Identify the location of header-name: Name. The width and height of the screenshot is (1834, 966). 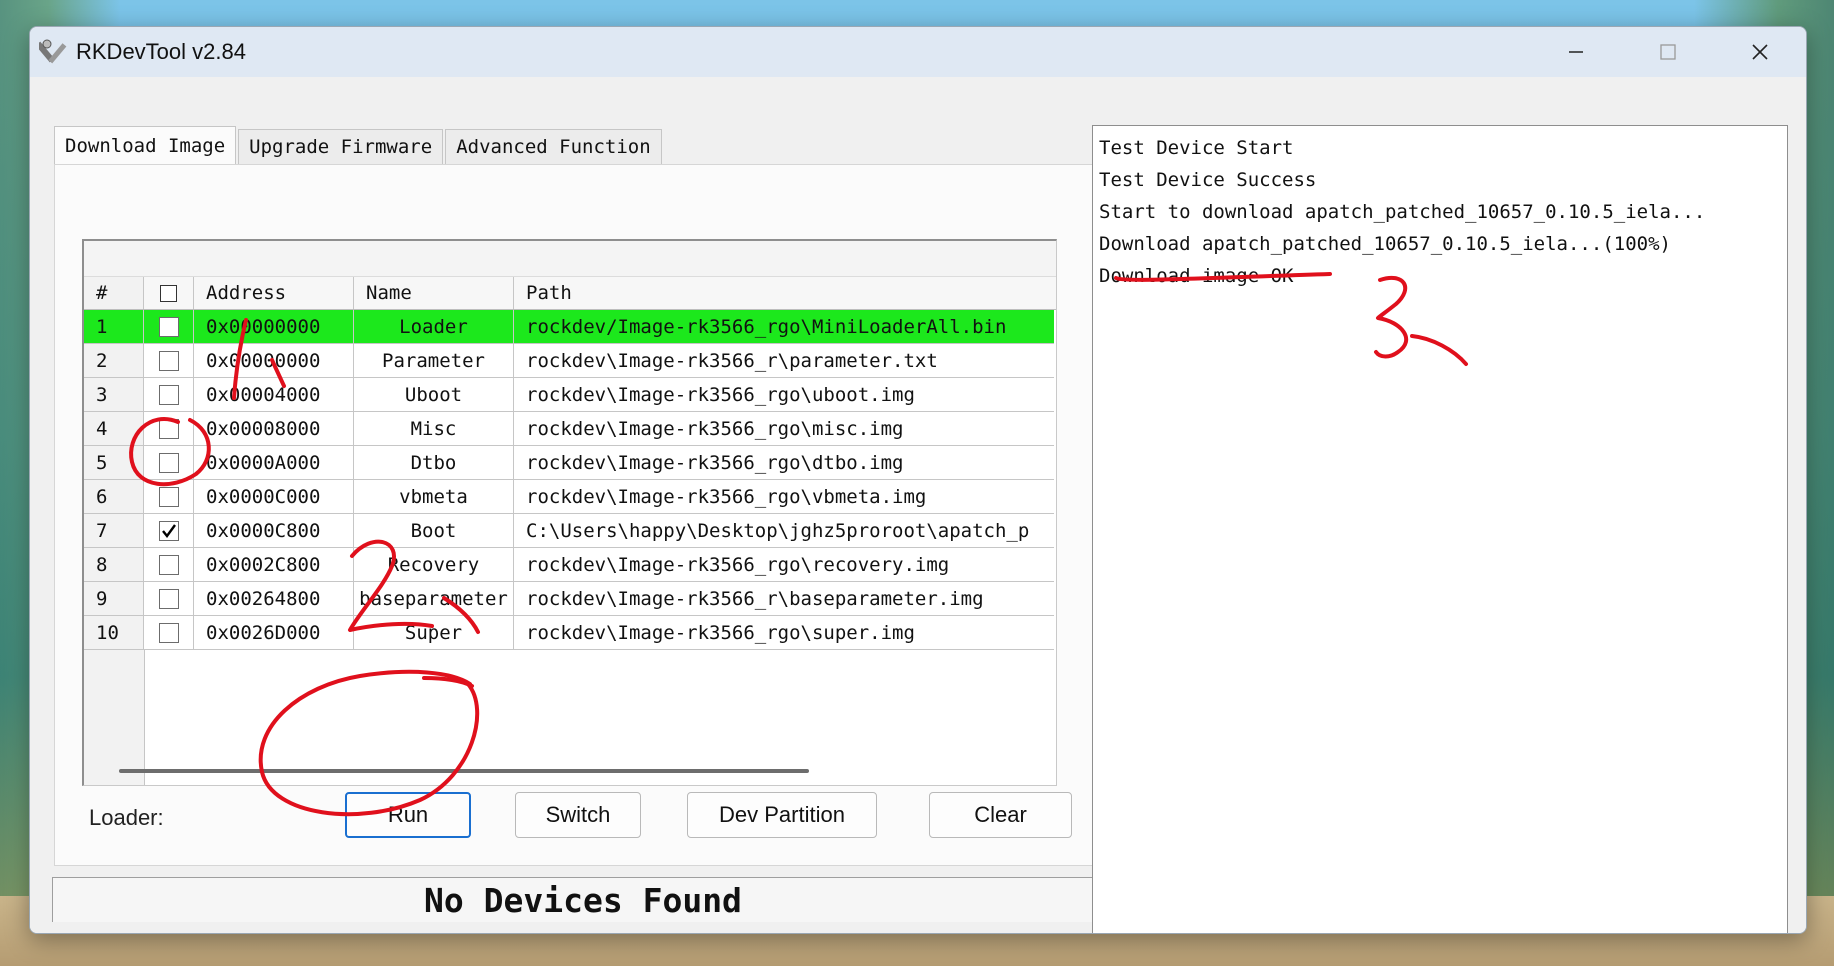
(434, 293).